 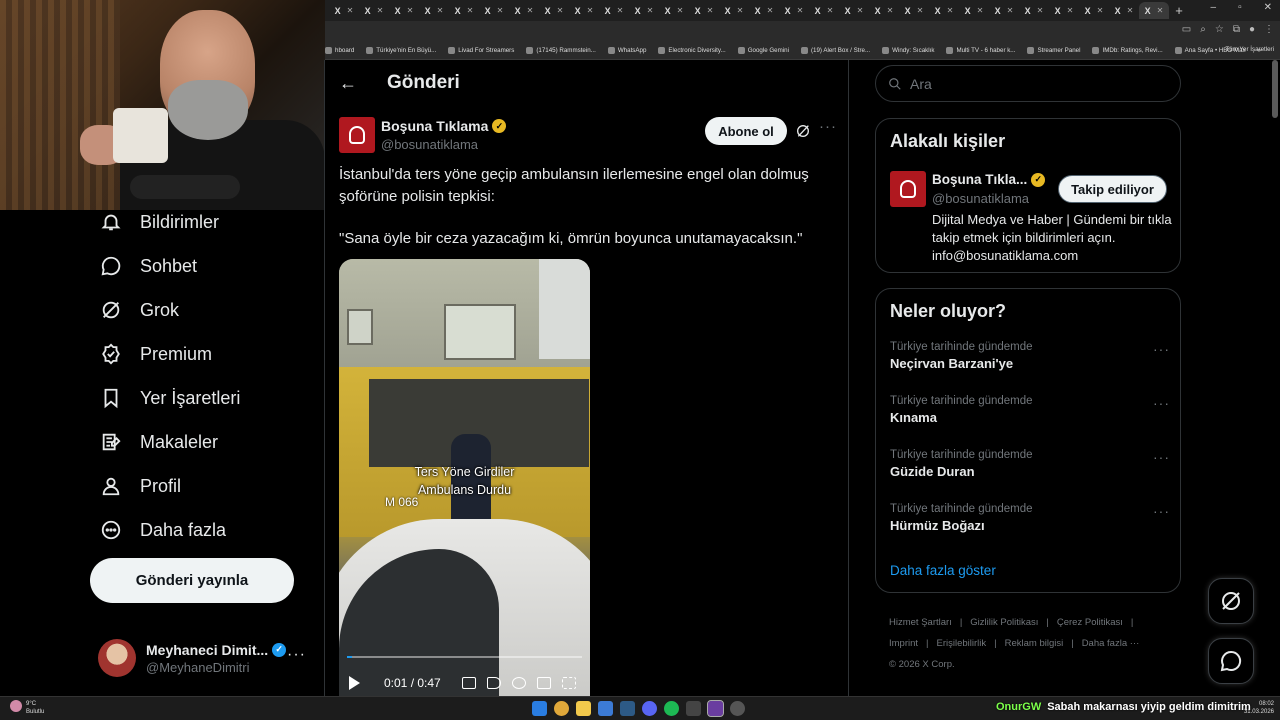 I want to click on footer-link: Çerez Politikası, so click(x=1090, y=622).